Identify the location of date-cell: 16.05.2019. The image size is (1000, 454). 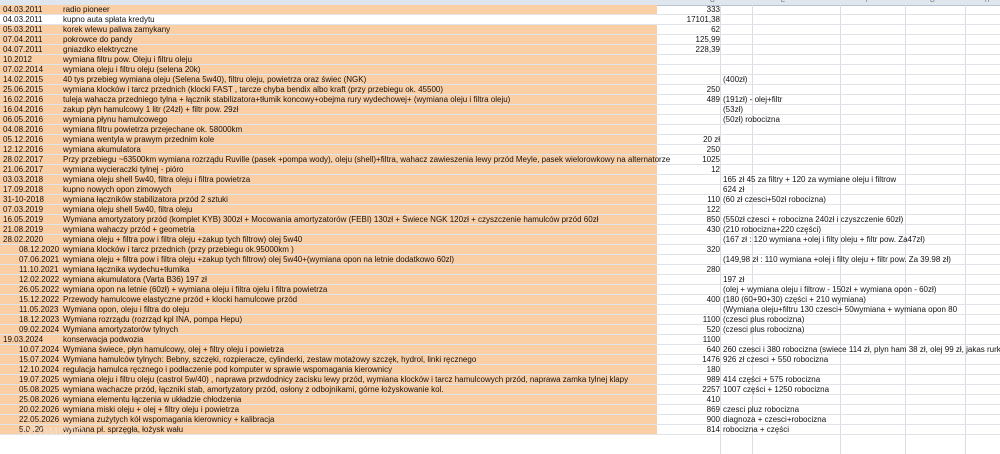
(31, 219).